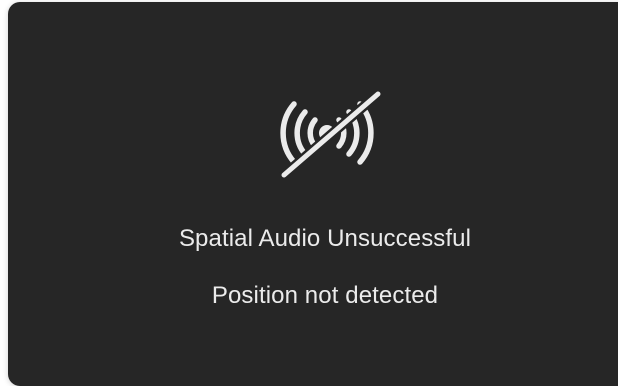 Image resolution: width=618 pixels, height=386 pixels. What do you see at coordinates (327, 135) in the screenshot?
I see `spatial-audio-off-icon` at bounding box center [327, 135].